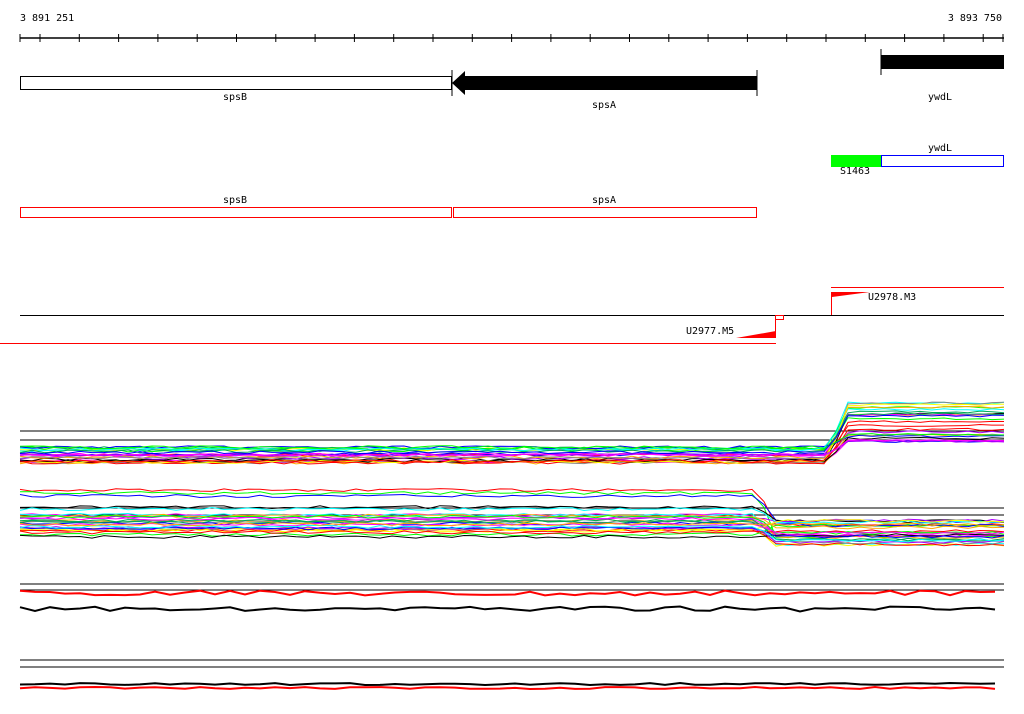 This screenshot has width=1024, height=714. I want to click on transcript-label-upper: U2978.M3, so click(892, 297).